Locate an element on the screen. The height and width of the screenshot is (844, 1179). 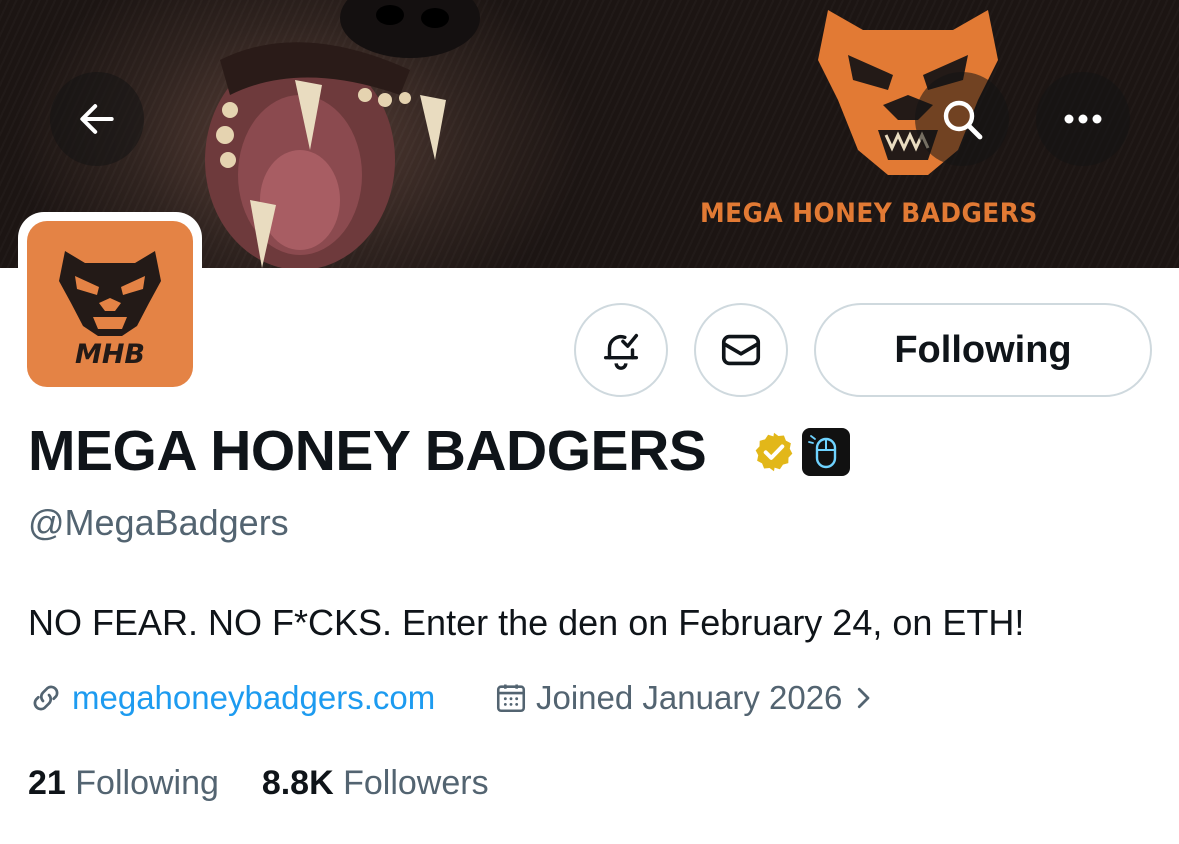
joined-text: Joined January 2026 is located at coordinates (689, 697).